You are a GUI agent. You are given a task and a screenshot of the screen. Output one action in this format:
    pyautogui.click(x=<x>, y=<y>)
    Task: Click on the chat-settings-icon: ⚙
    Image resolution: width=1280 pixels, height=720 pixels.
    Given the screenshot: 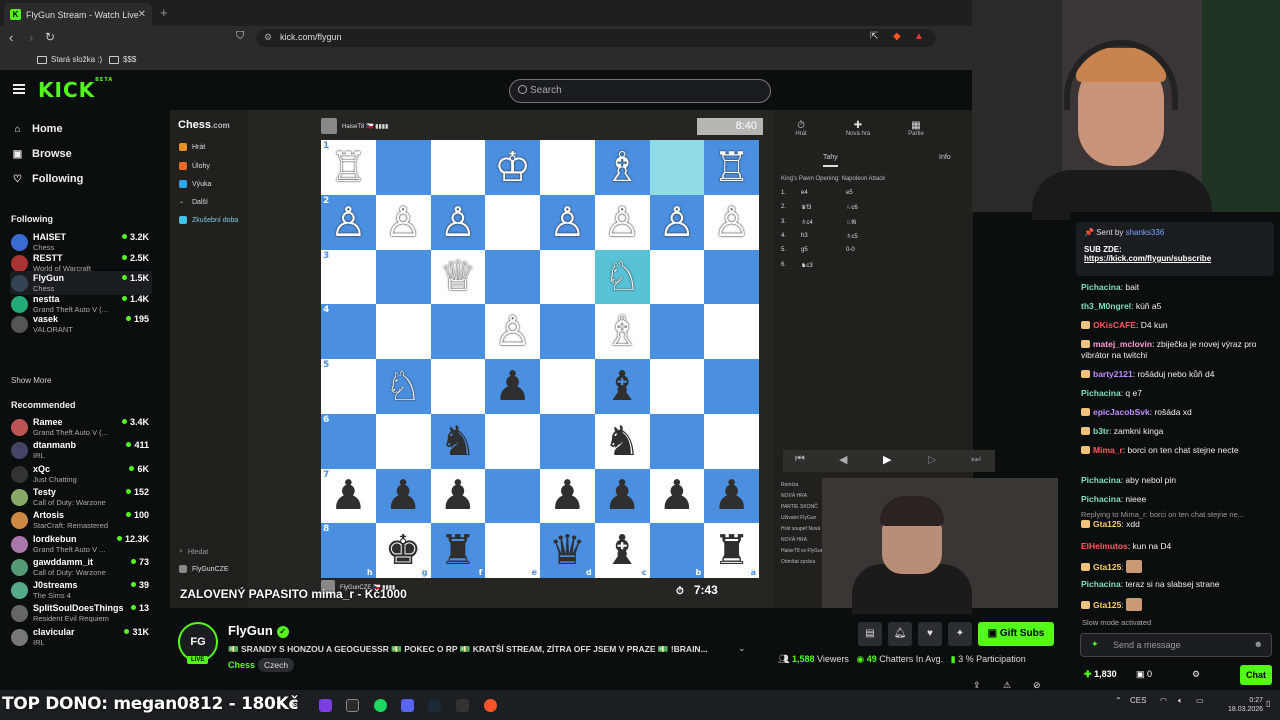 What is the action you would take?
    pyautogui.click(x=1196, y=674)
    